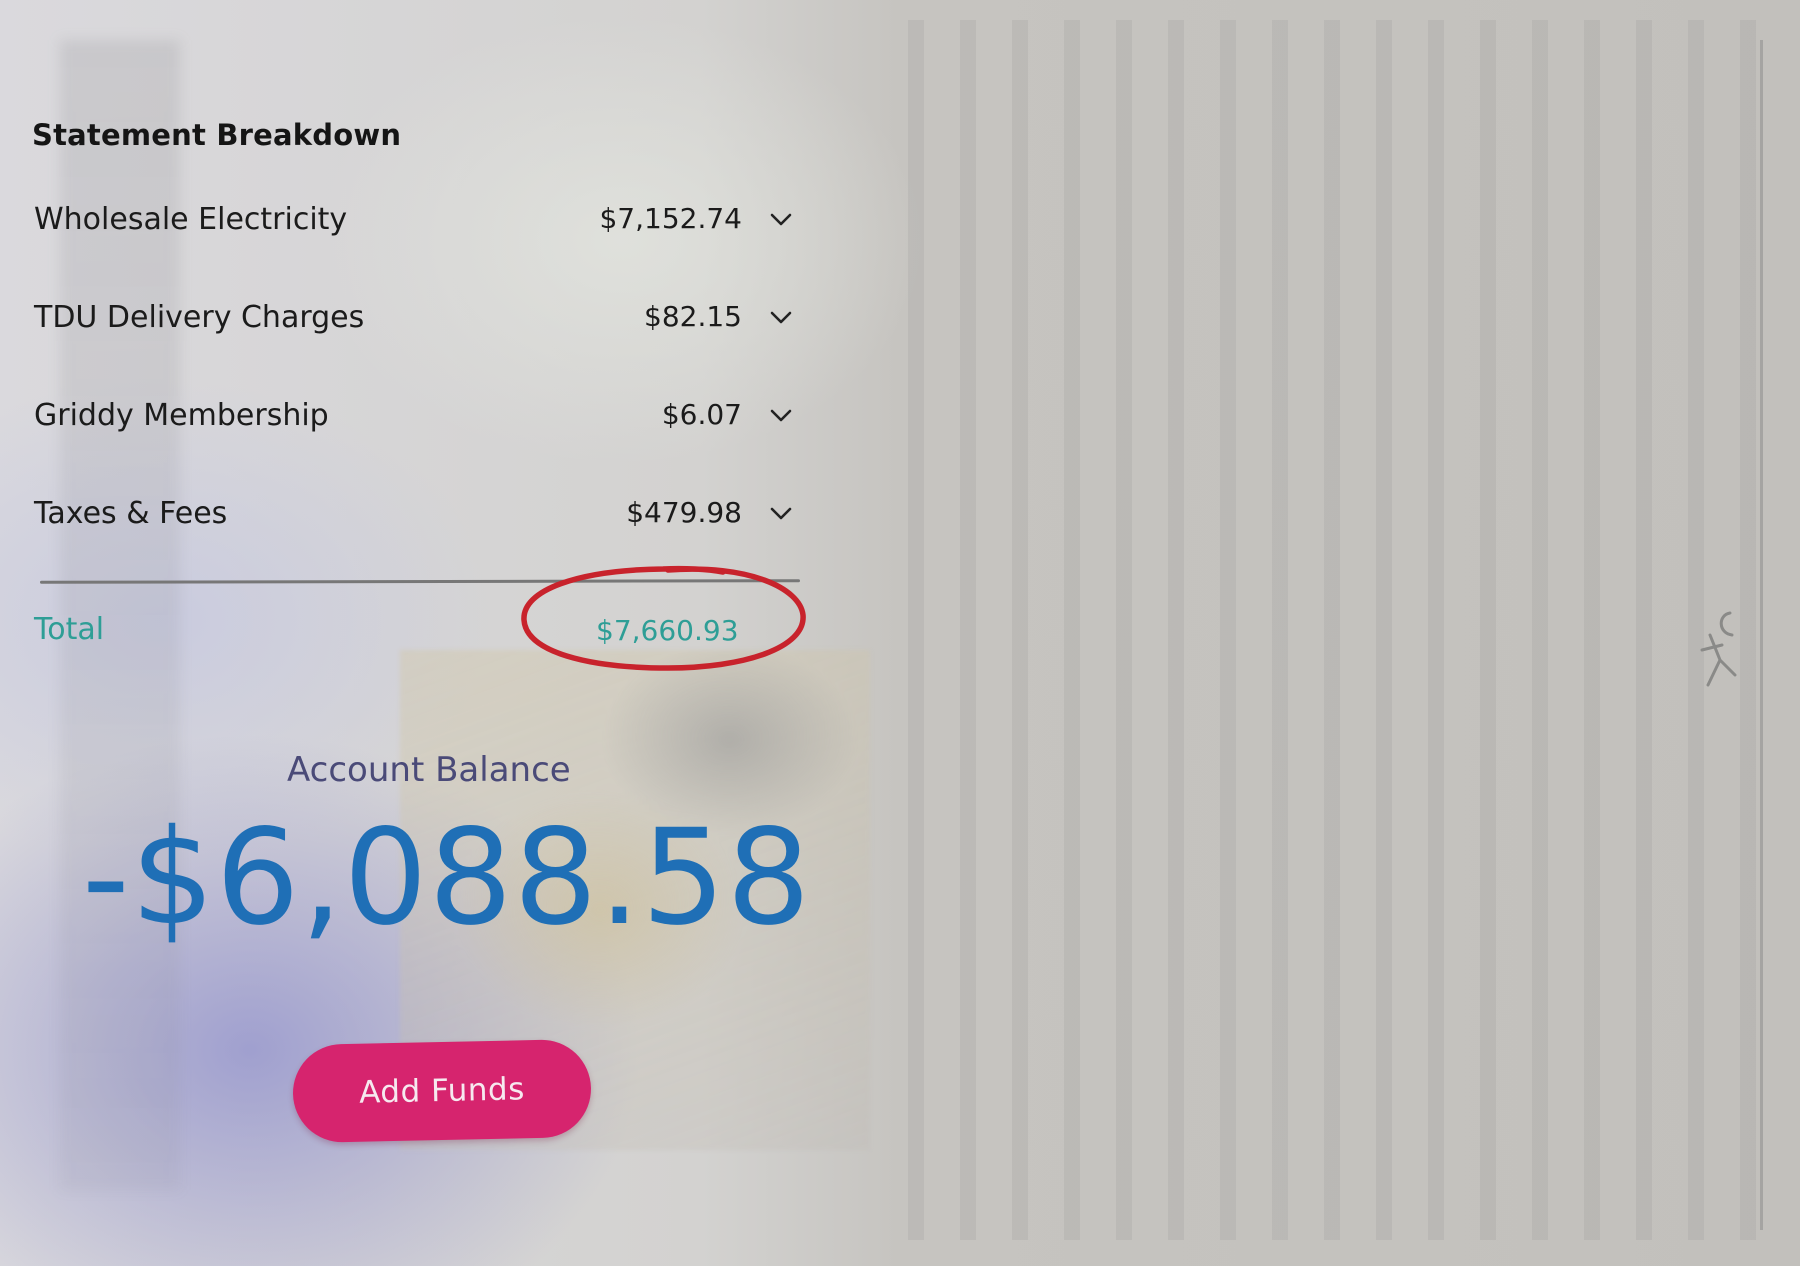 This screenshot has width=1800, height=1266. Describe the element at coordinates (199, 317) in the screenshot. I see `line-item-label: TDU Delivery Charges` at that location.